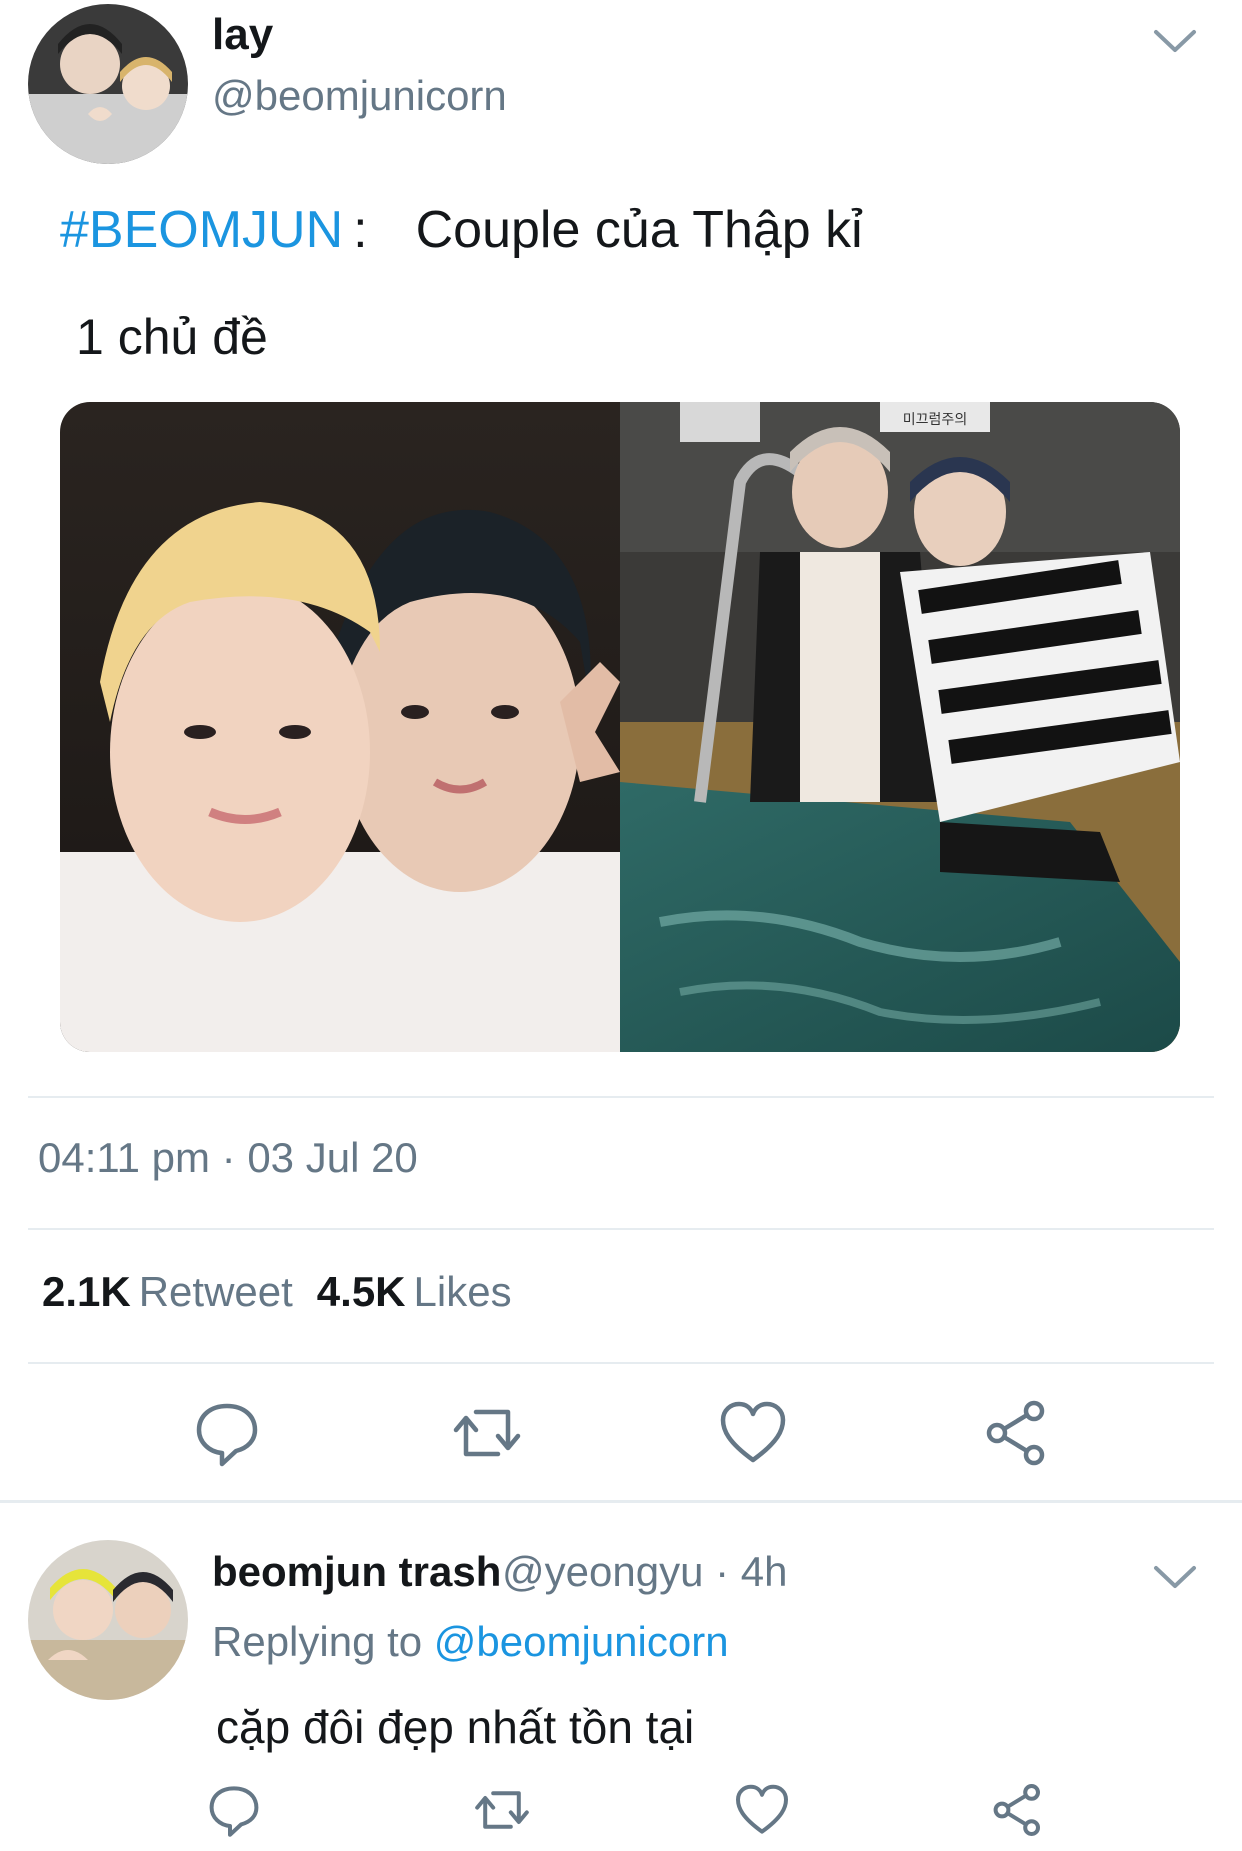  Describe the element at coordinates (317, 1641) in the screenshot. I see `replying-prefix: Replying to` at that location.